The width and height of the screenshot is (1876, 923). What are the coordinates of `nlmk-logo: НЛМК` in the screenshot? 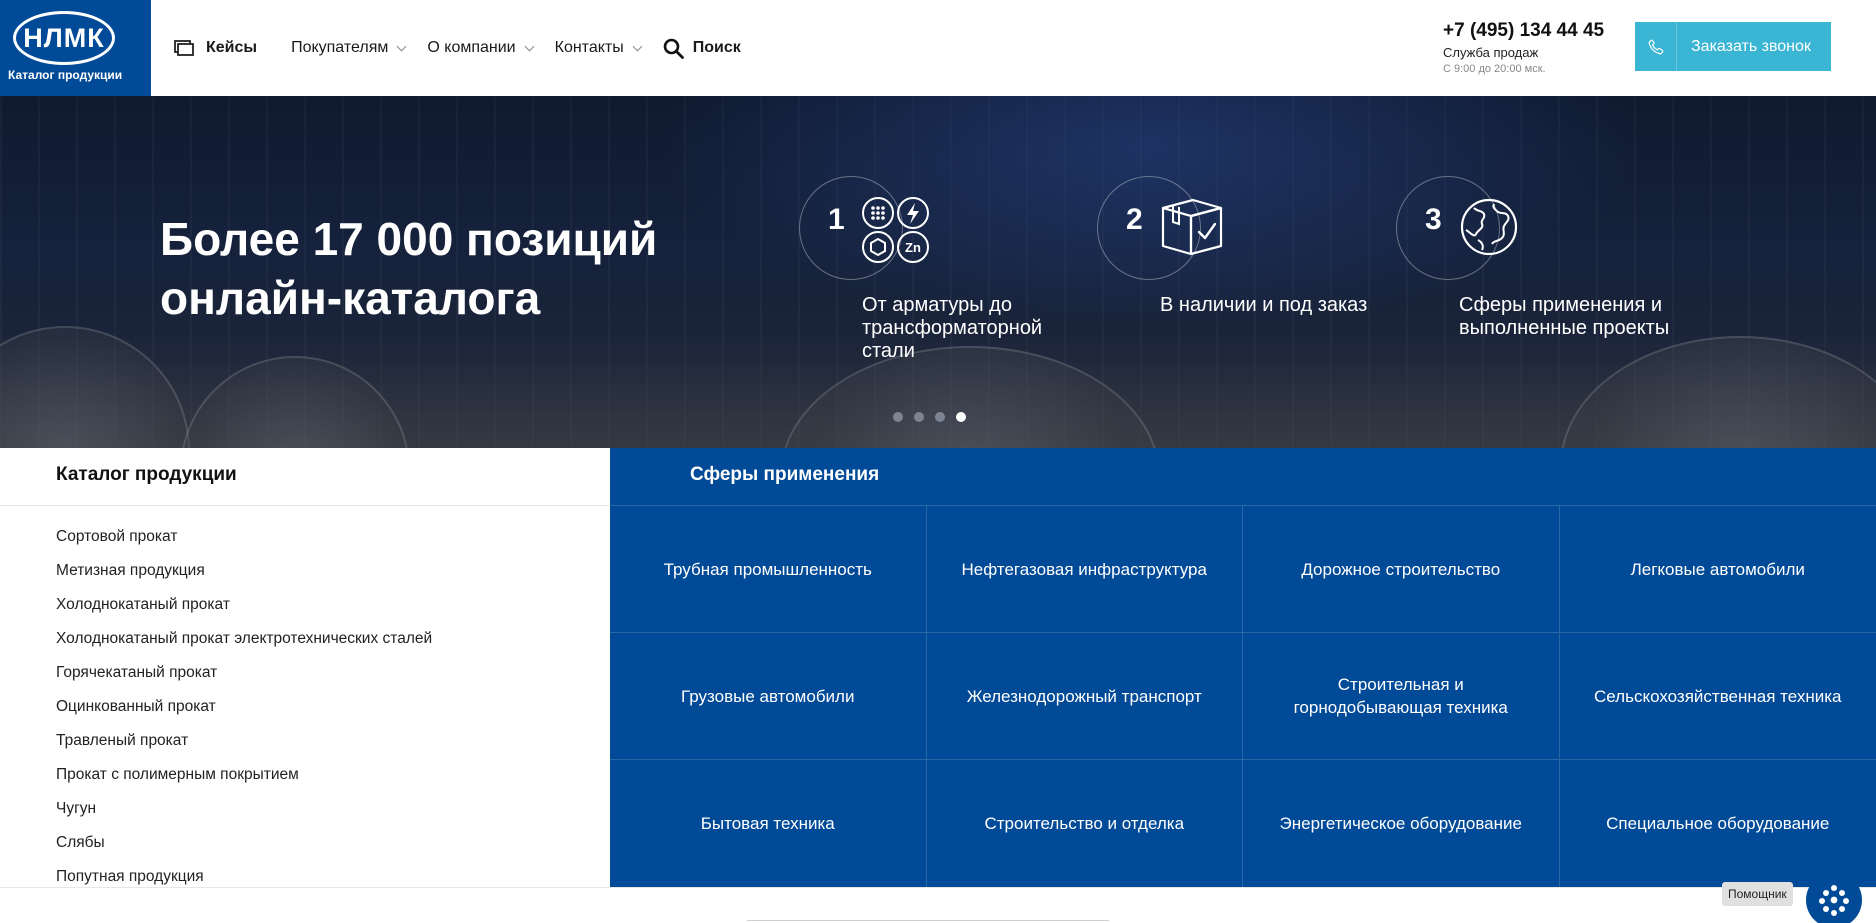 It's located at (64, 38).